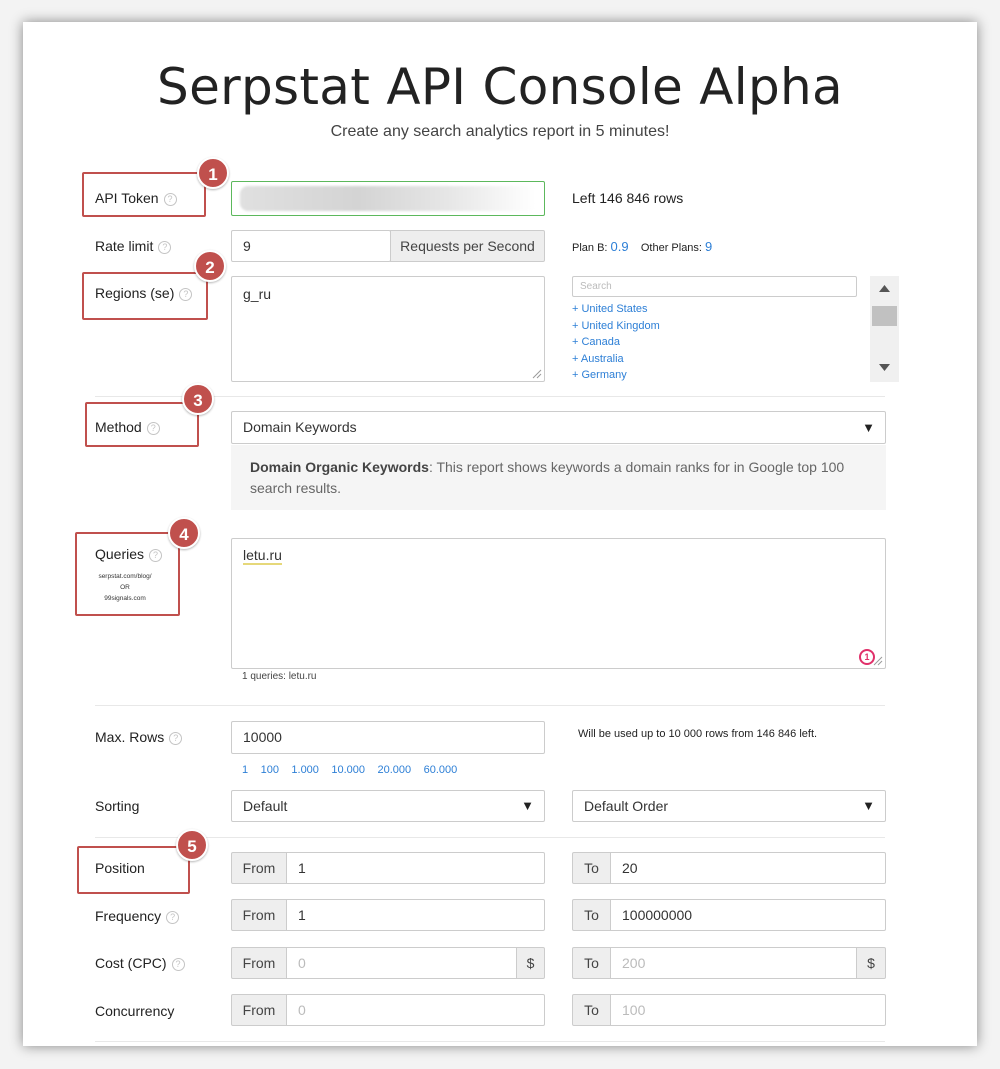 This screenshot has height=1069, width=1000. I want to click on concurrency-from-addon: From, so click(259, 1010).